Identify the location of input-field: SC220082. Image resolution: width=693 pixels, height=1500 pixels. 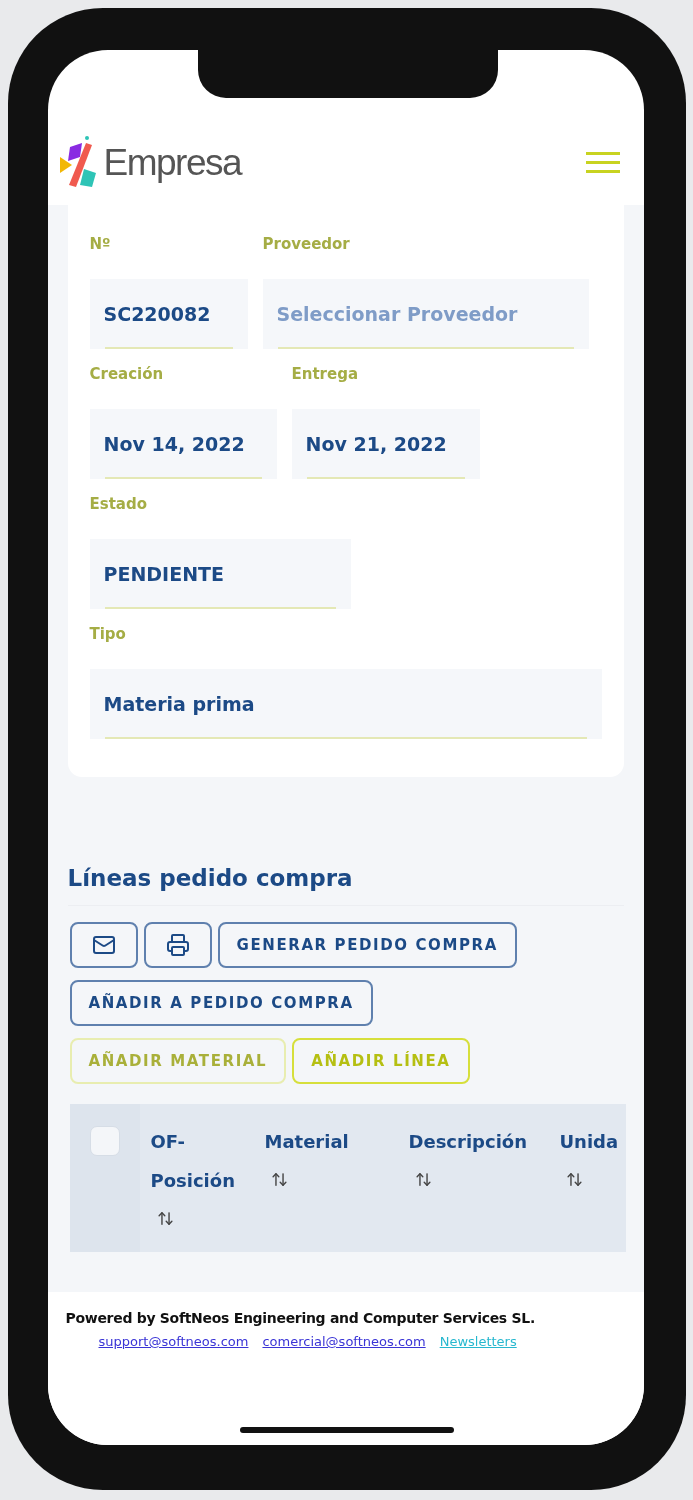
(168, 314).